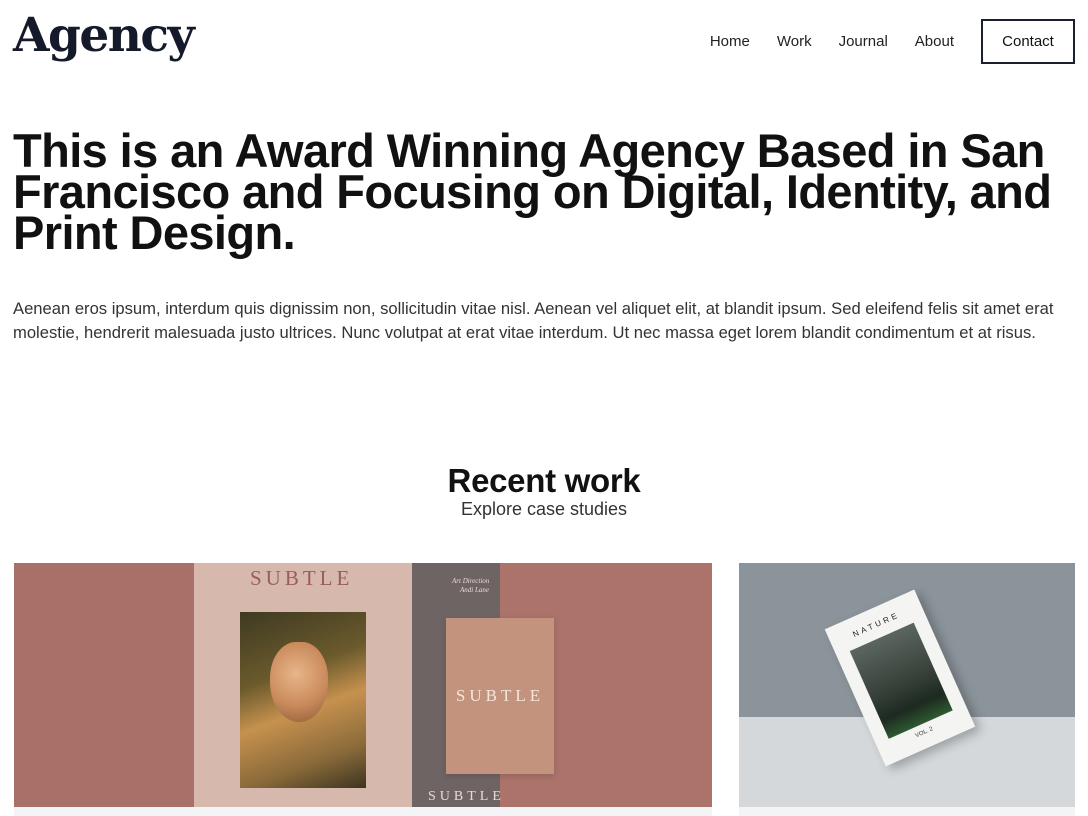  I want to click on card-art-small-2: Andi Lane, so click(474, 590).